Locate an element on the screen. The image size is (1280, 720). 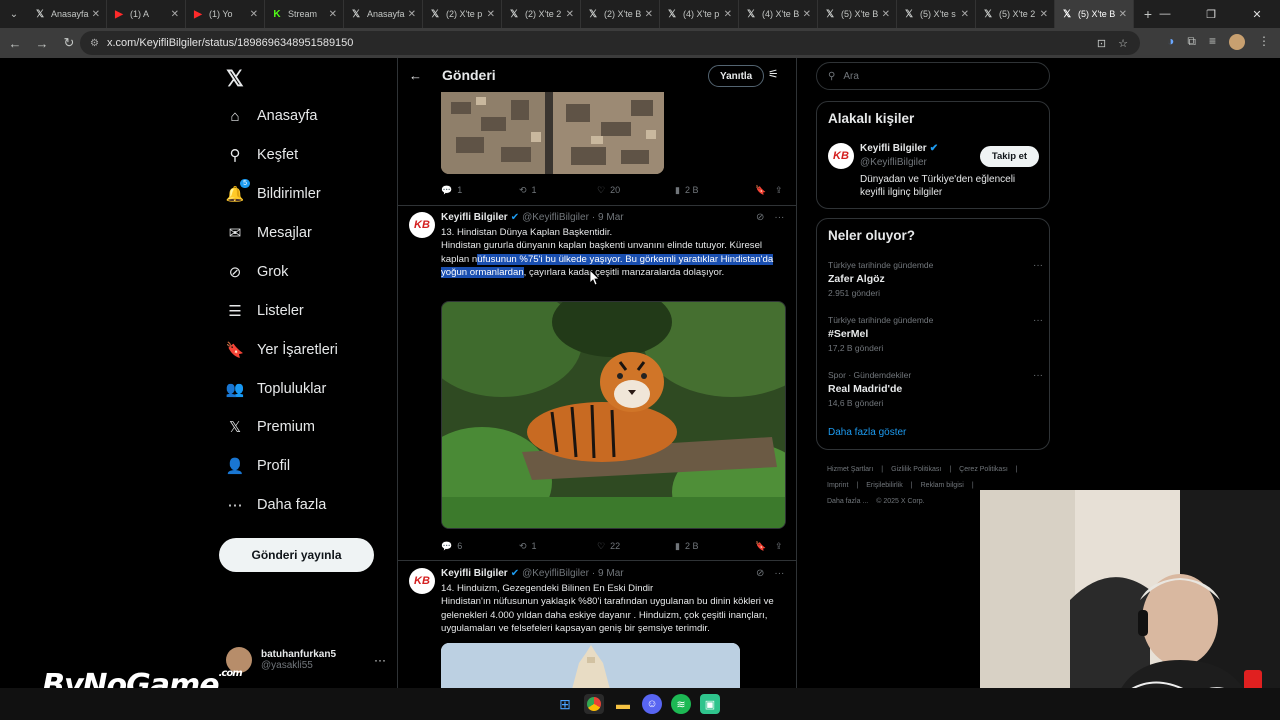
footer-link: Hizmet Şartları is located at coordinates (850, 469).